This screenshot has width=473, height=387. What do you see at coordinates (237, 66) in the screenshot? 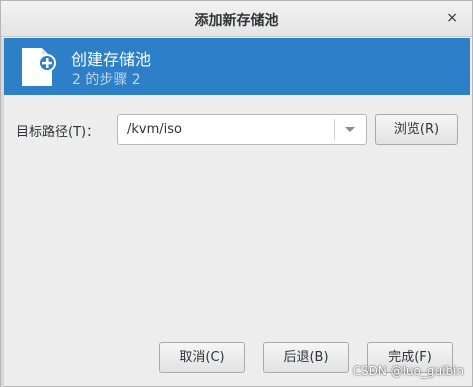
I see `wizard-banner: 创建存储池 2 的步骤 2` at bounding box center [237, 66].